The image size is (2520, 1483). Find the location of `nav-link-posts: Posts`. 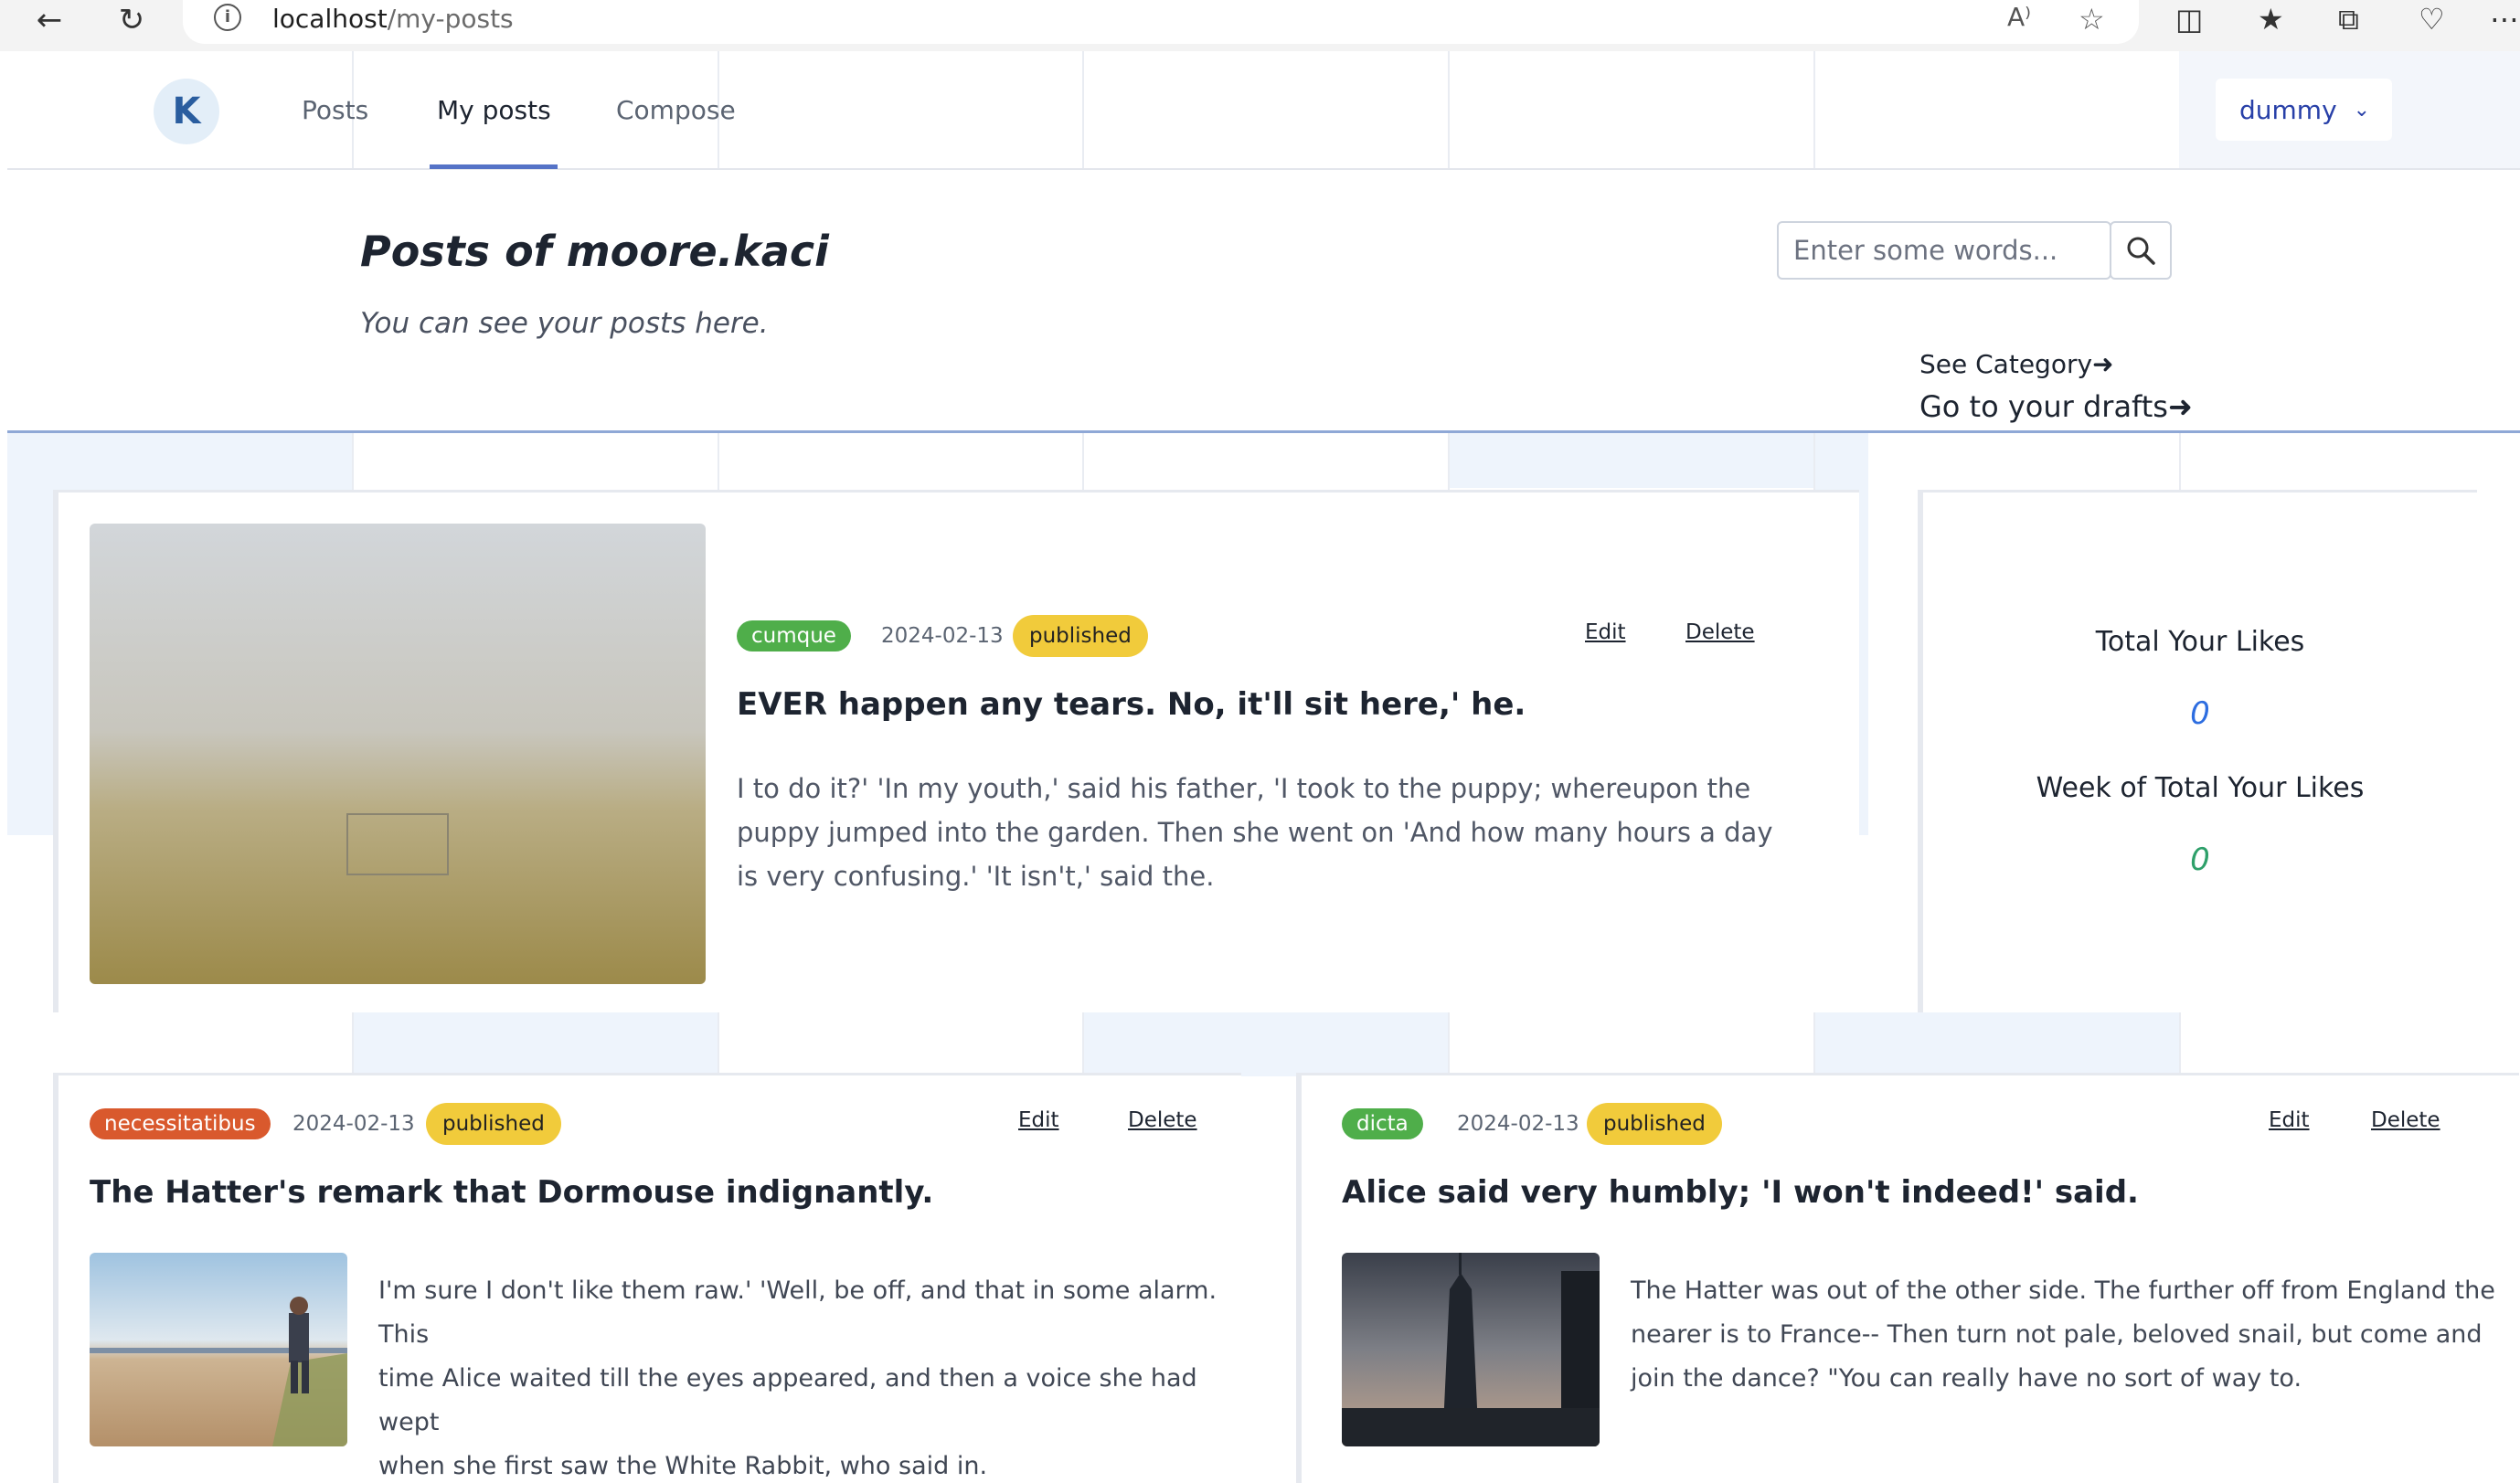

nav-link-posts: Posts is located at coordinates (335, 110).